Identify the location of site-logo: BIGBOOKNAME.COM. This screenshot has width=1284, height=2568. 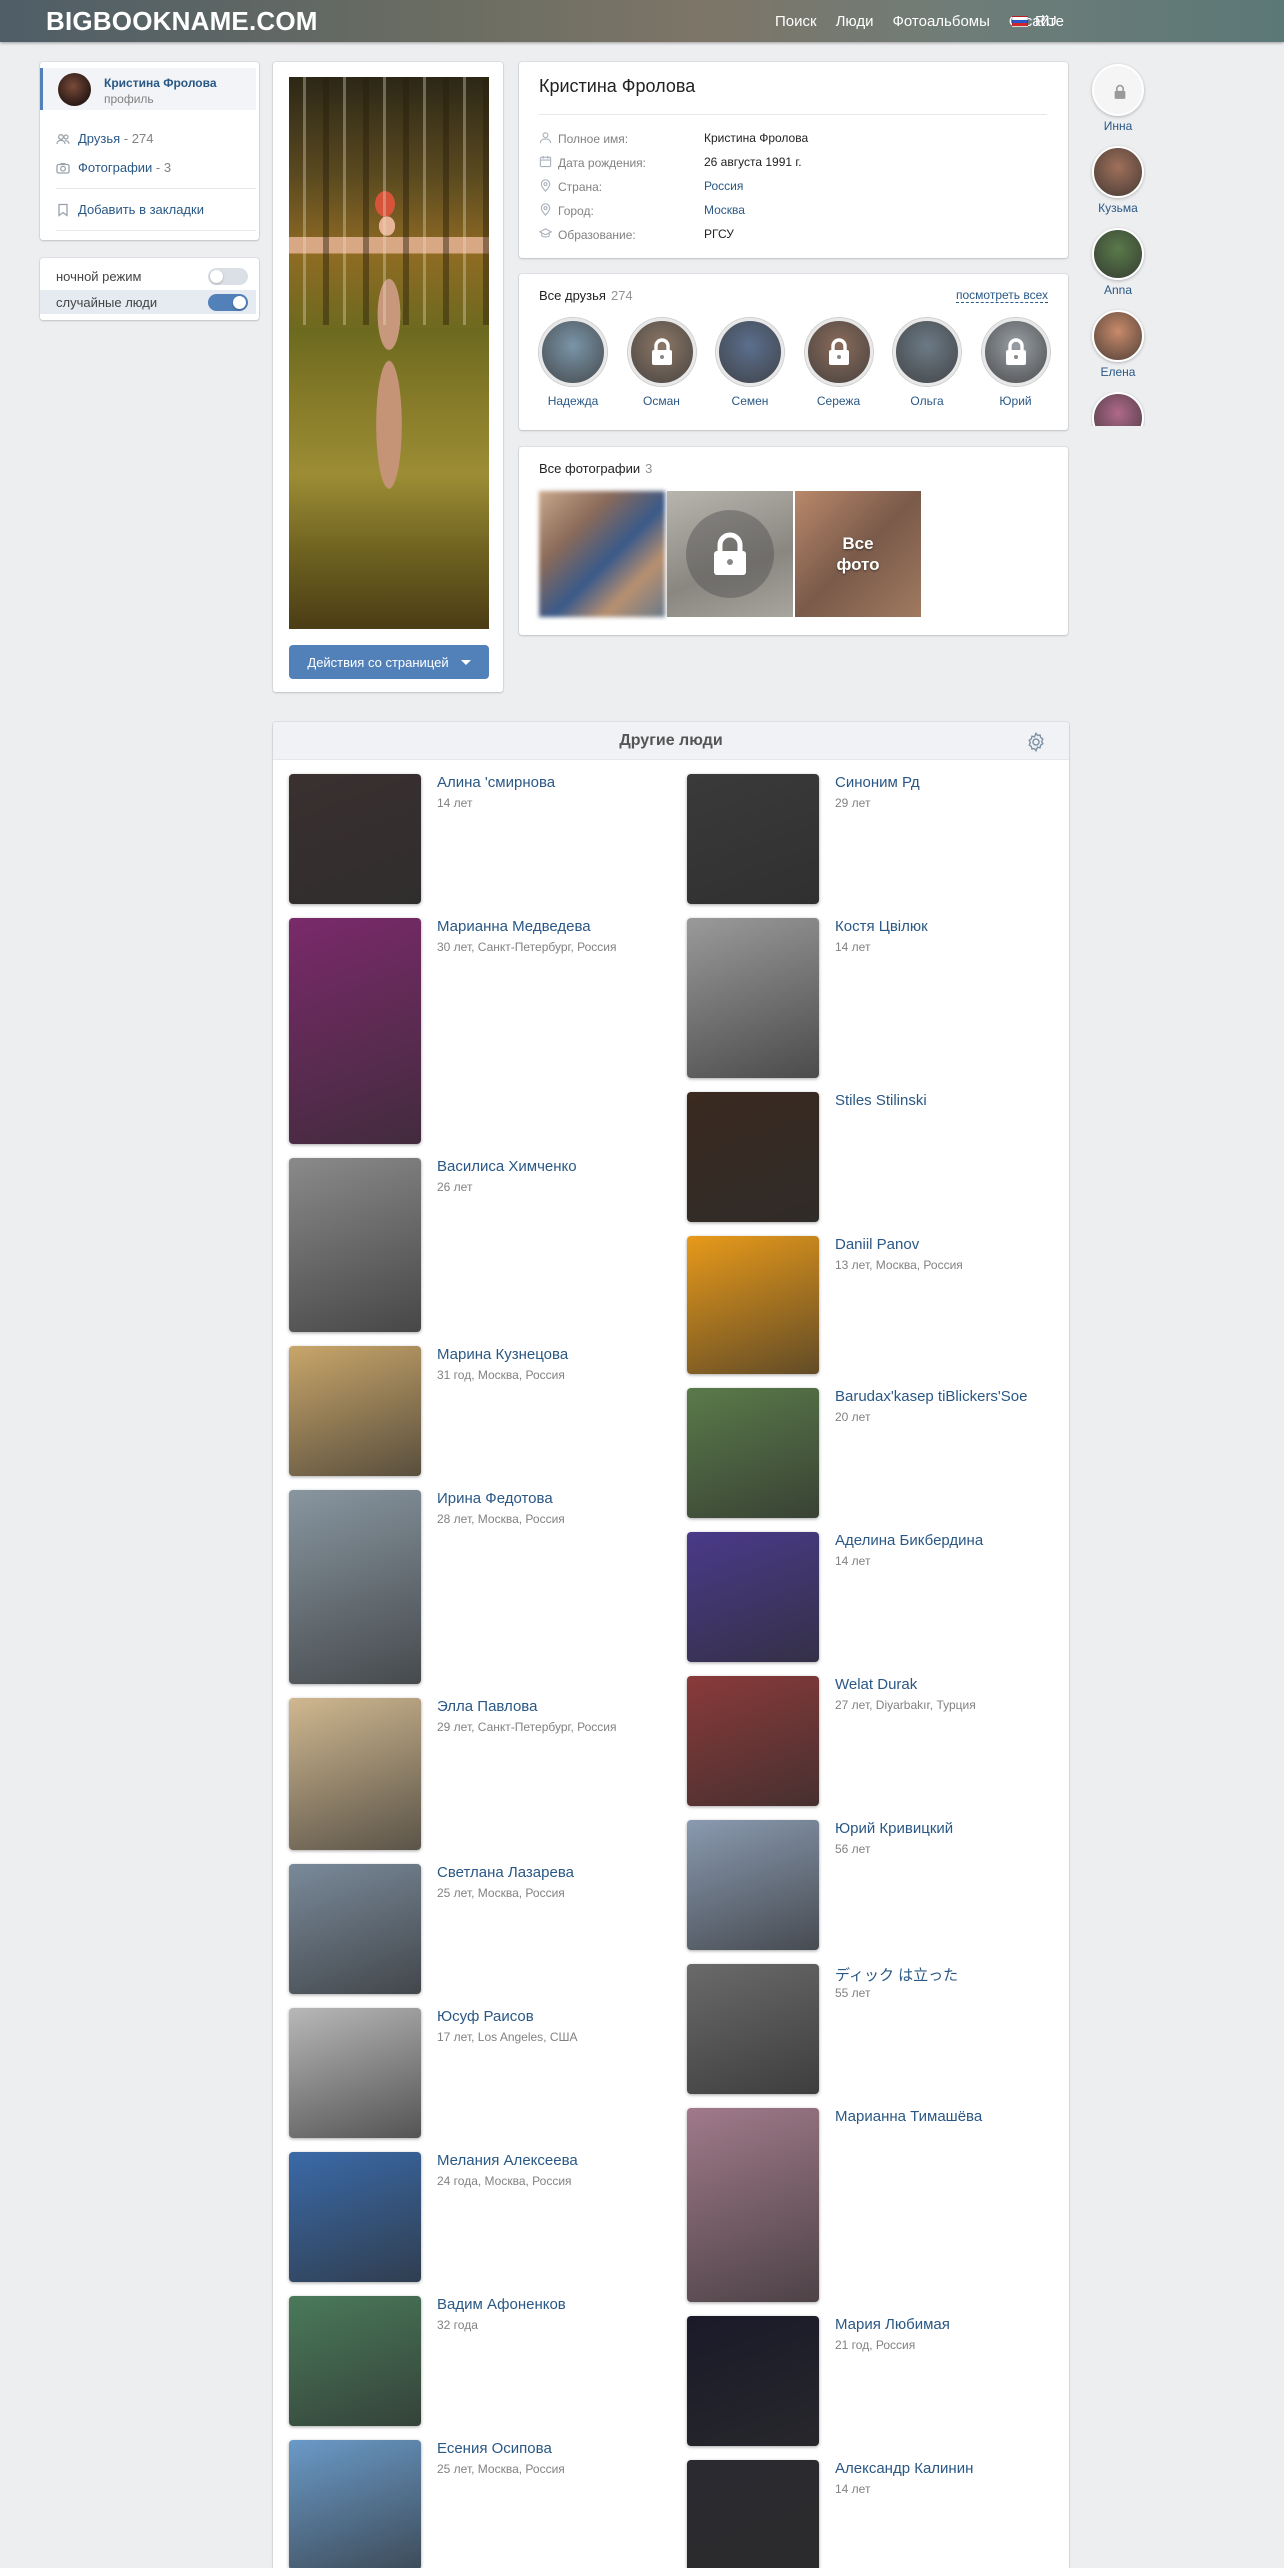
(182, 21).